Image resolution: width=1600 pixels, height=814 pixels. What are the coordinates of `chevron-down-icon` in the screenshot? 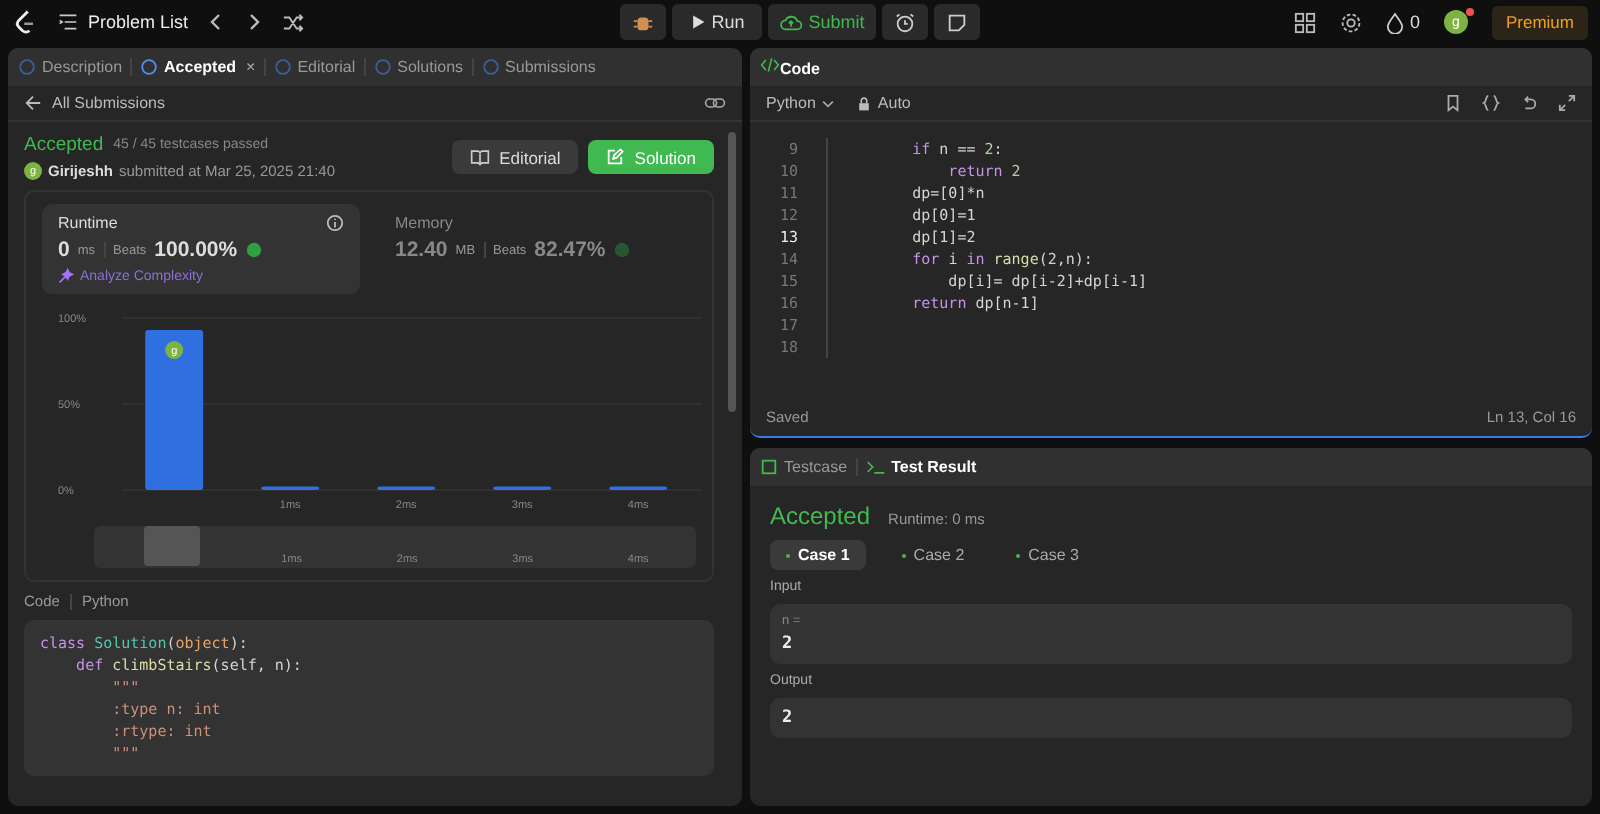 It's located at (827, 103).